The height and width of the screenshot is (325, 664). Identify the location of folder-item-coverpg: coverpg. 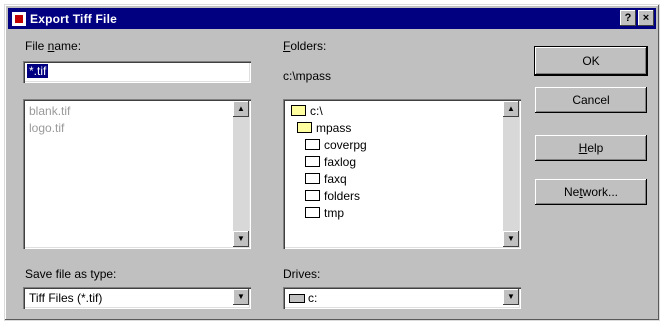
(336, 145).